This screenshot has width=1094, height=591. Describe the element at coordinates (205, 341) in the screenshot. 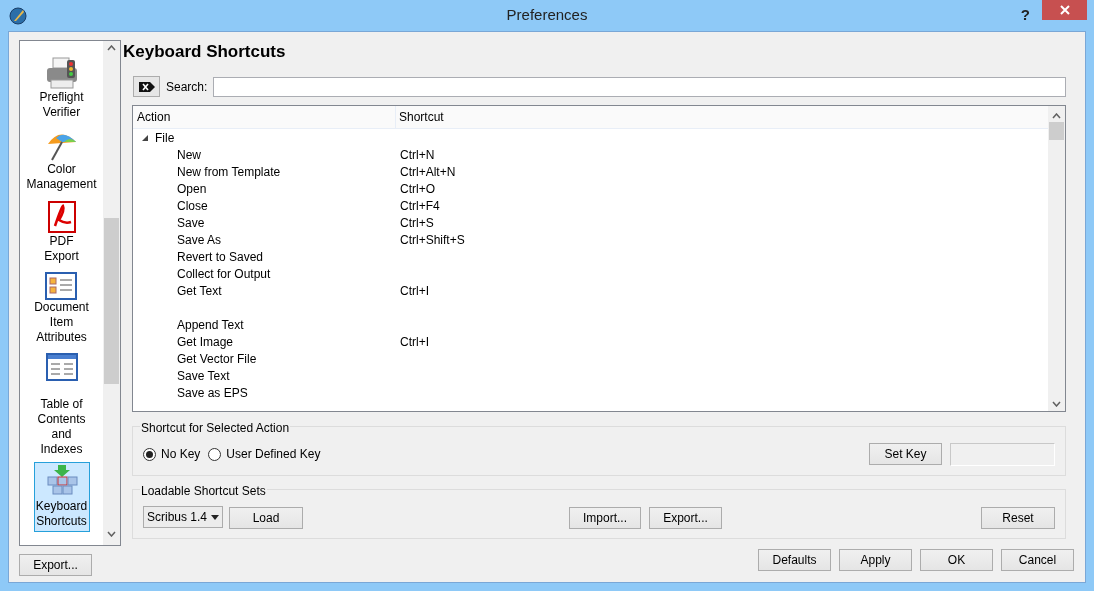

I see `tree-item: Get Image` at that location.